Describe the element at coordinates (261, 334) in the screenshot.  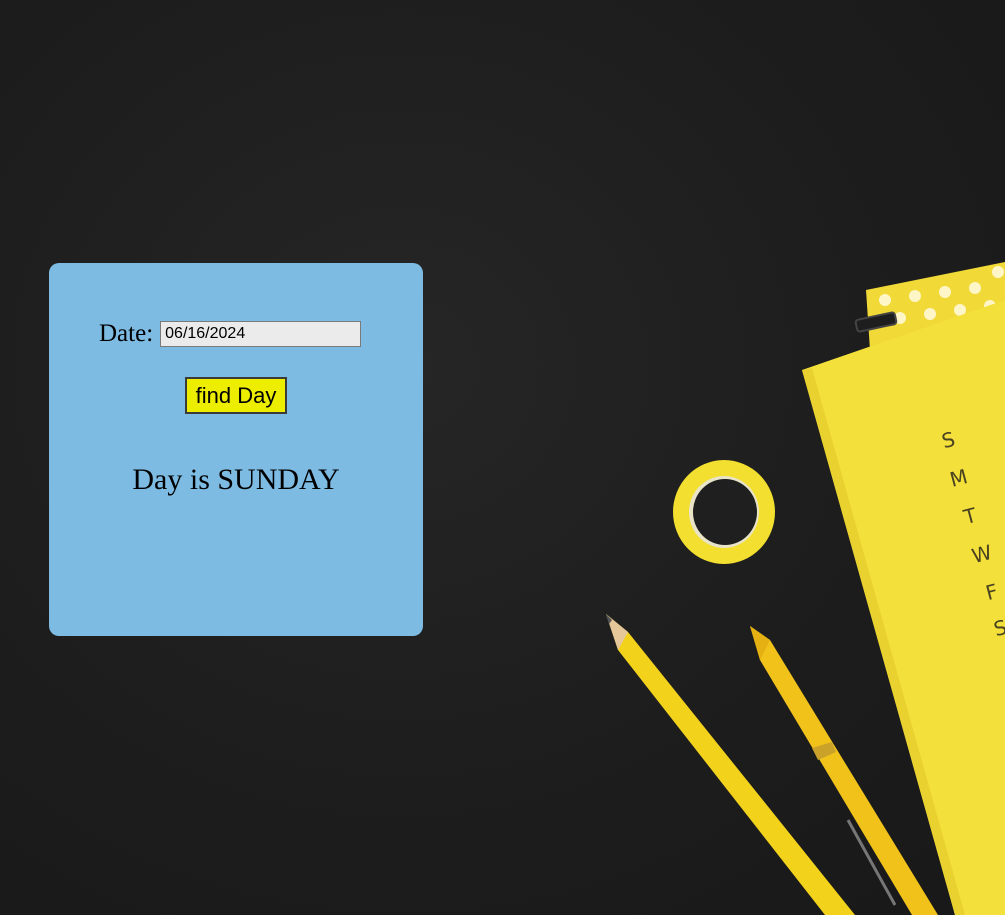
I see `date-input` at that location.